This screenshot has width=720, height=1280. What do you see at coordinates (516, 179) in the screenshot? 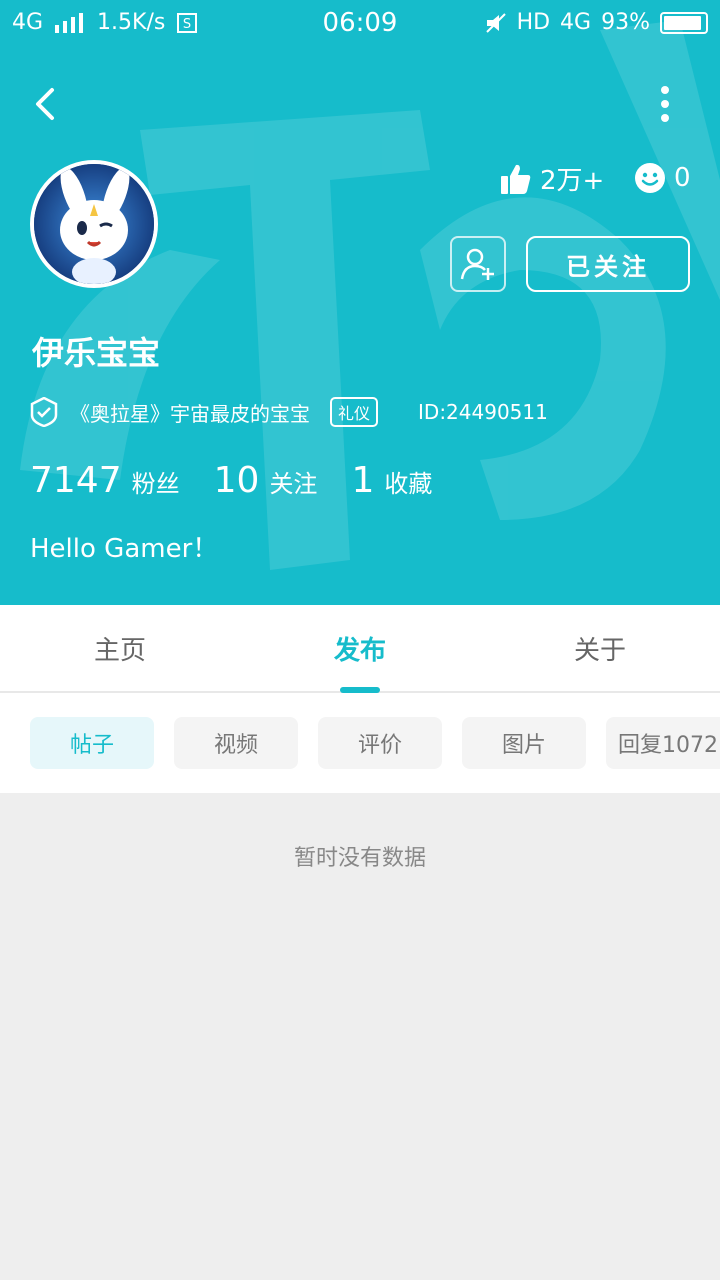
I see `thumbs-up-icon` at bounding box center [516, 179].